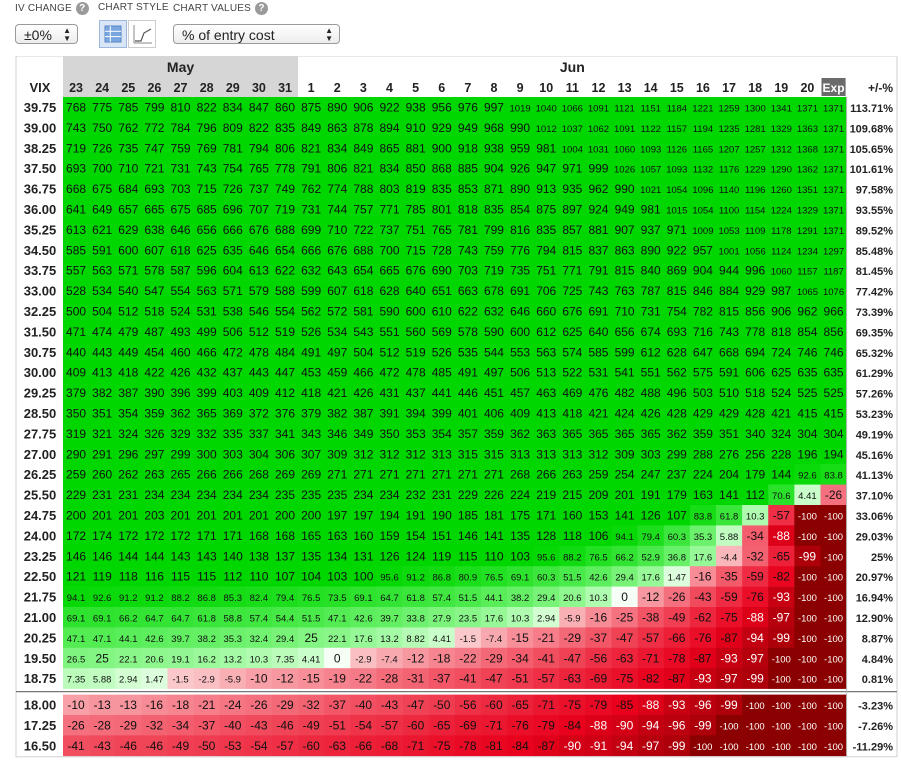 The image size is (901, 783). Describe the element at coordinates (442, 454) in the screenshot. I see `heatmap-cell-value: 313` at that location.